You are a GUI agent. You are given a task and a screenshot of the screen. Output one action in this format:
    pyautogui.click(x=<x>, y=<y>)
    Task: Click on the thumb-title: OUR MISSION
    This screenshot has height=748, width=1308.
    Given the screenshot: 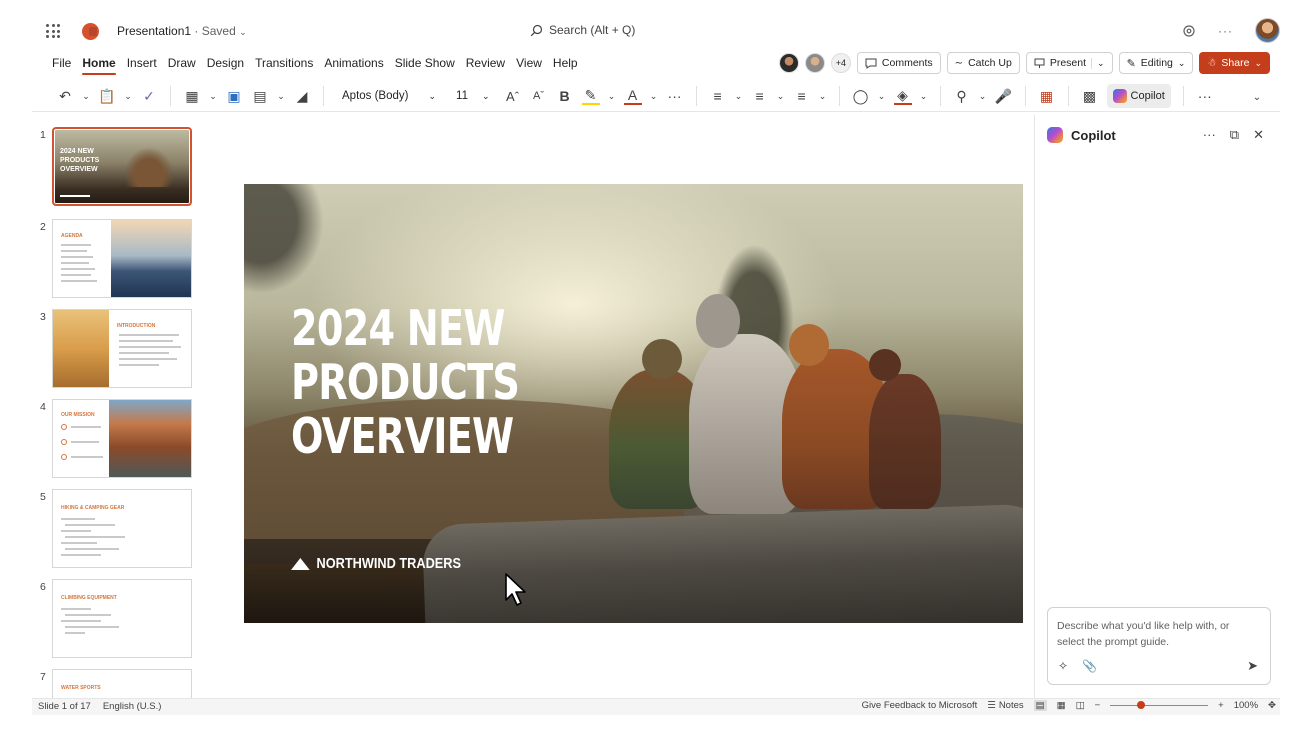 What is the action you would take?
    pyautogui.click(x=78, y=415)
    